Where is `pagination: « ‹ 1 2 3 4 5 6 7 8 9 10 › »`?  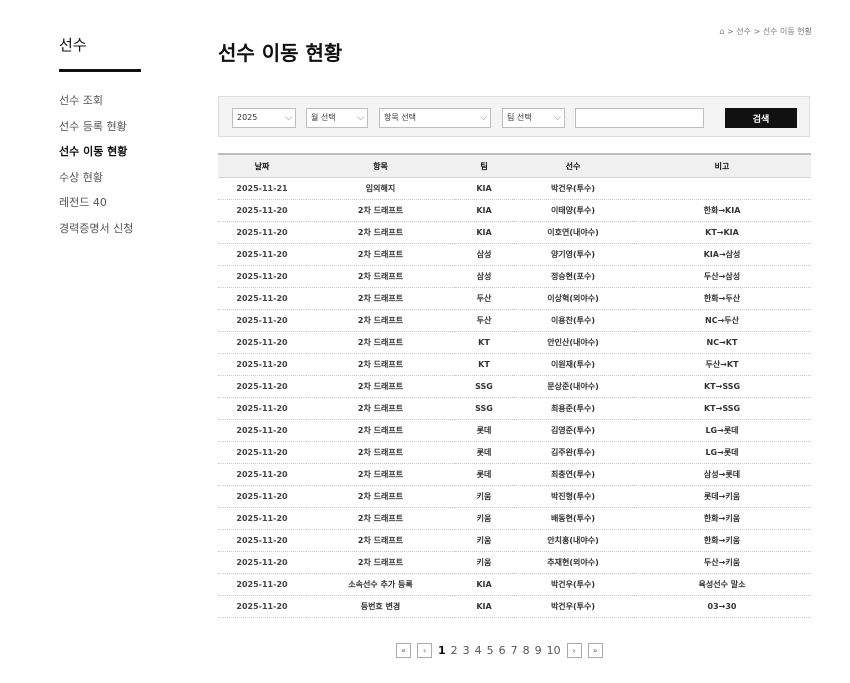
pagination: « ‹ 1 2 3 4 5 6 7 8 9 10 › » is located at coordinates (502, 650).